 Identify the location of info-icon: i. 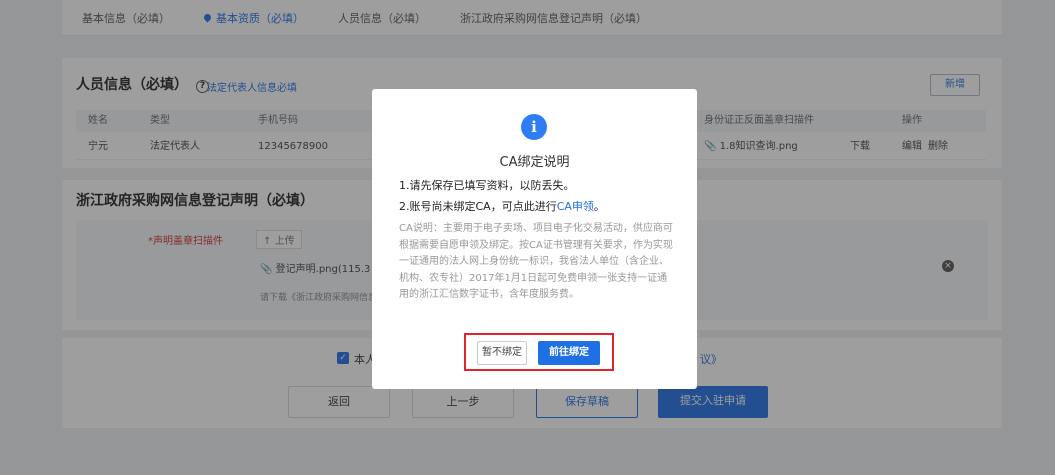
(534, 127).